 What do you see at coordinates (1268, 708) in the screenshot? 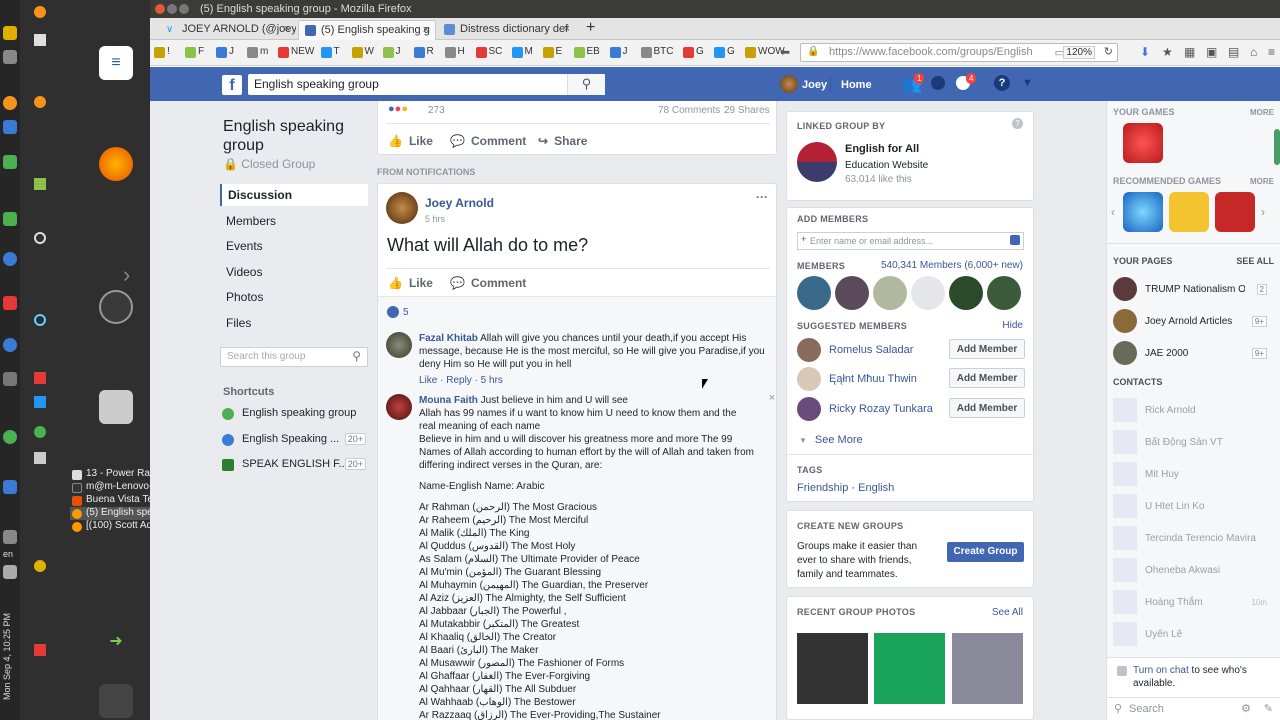
I see `new-message-icon: ✎` at bounding box center [1268, 708].